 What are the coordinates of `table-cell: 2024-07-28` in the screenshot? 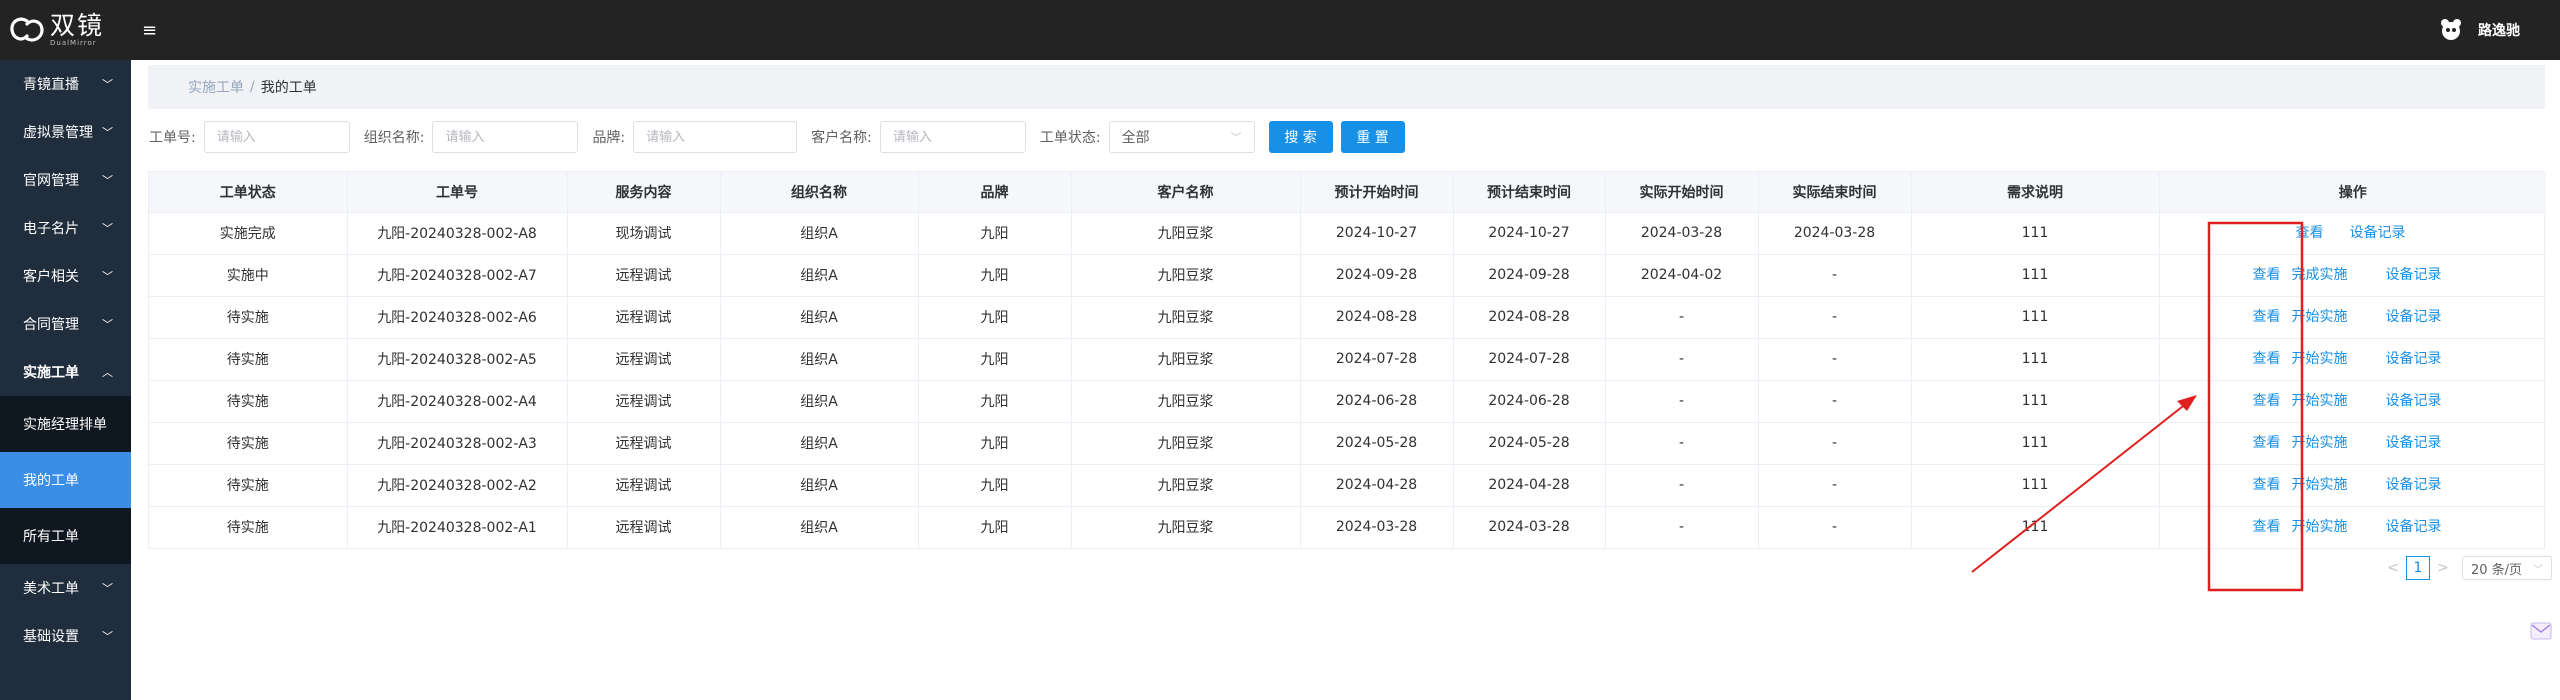 It's located at (1529, 359).